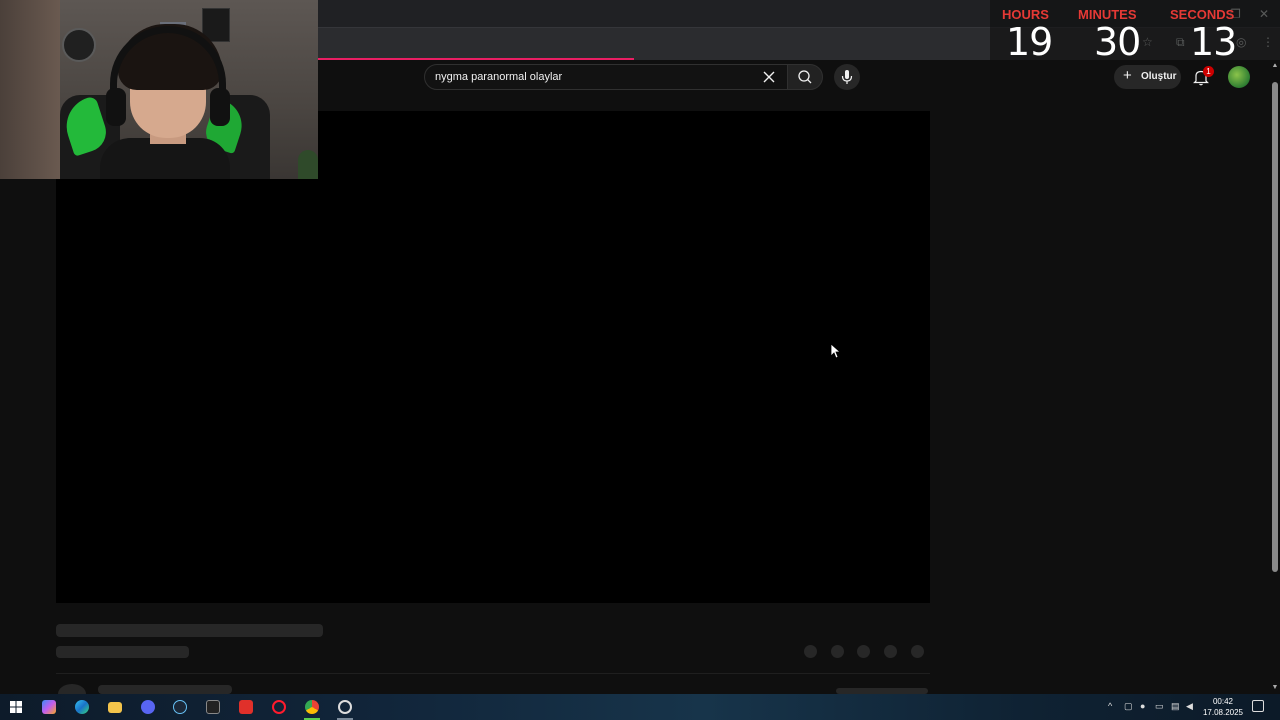  Describe the element at coordinates (1223, 701) in the screenshot. I see `taskbar-time: 00:42` at that location.